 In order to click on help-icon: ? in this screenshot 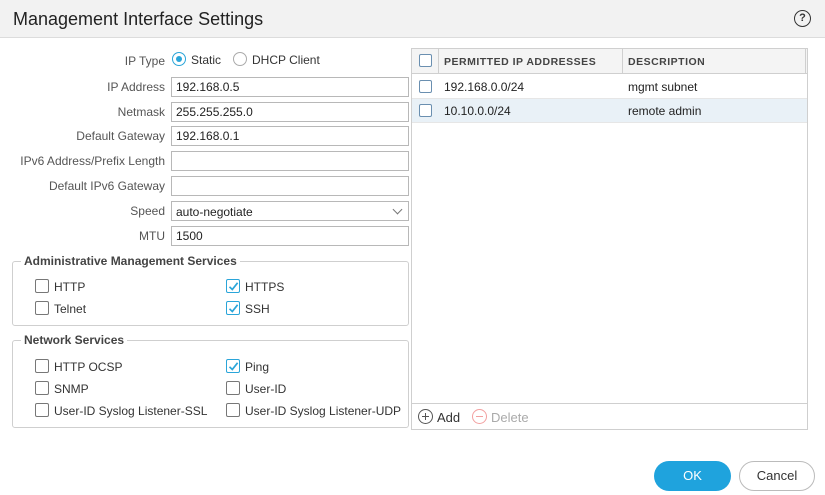, I will do `click(802, 18)`.